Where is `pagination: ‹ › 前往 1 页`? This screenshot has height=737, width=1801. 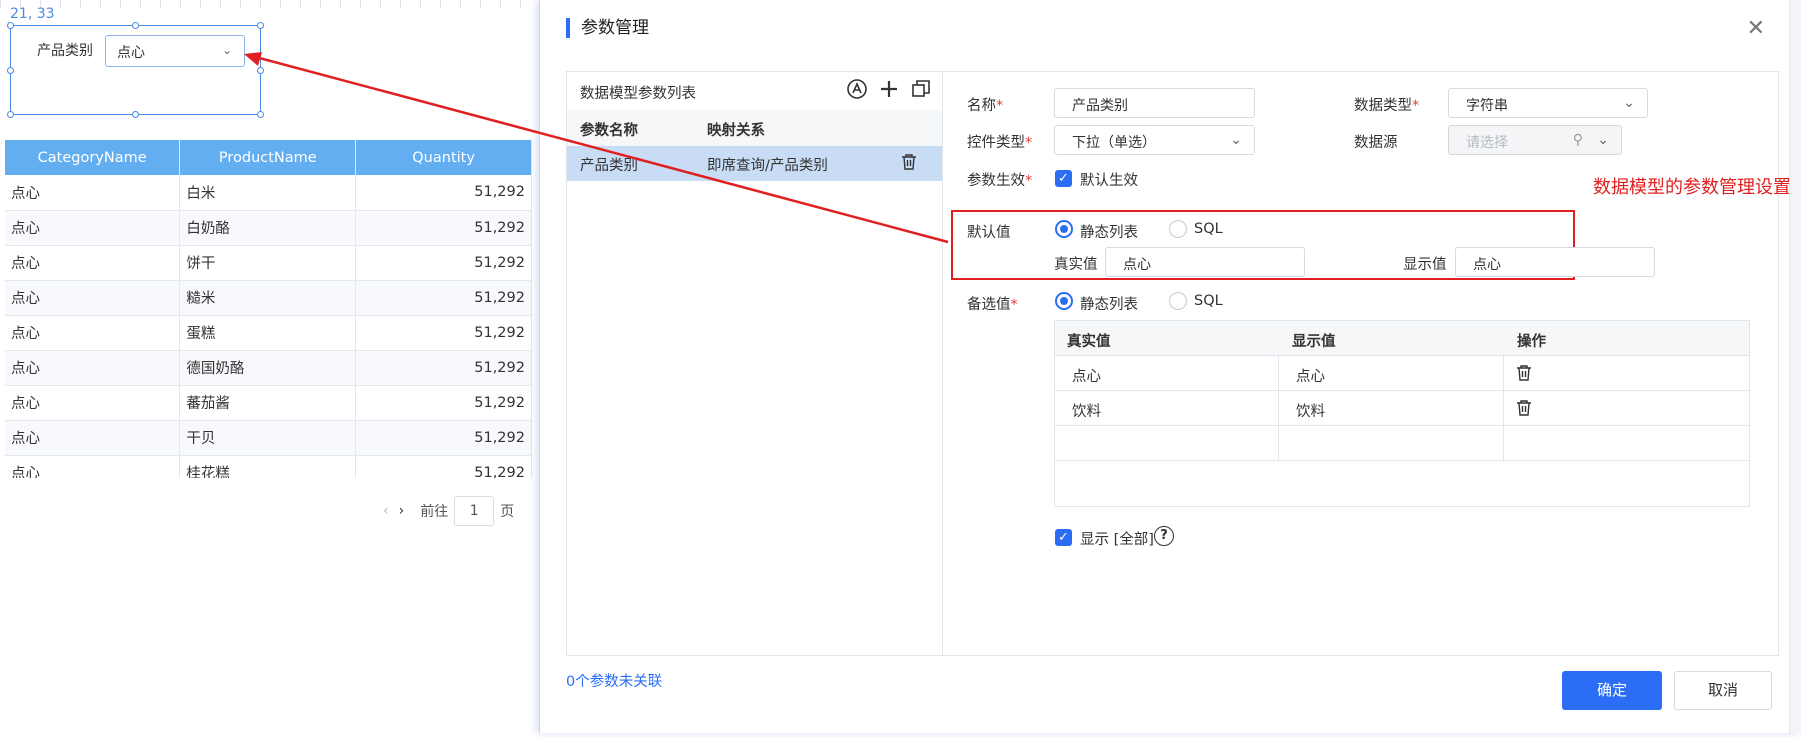
pagination: ‹ › 前往 1 页 is located at coordinates (448, 511).